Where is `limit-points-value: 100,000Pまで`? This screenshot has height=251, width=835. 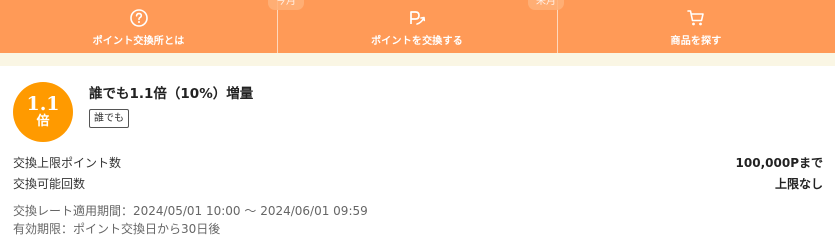
limit-points-value: 100,000Pまで is located at coordinates (779, 163).